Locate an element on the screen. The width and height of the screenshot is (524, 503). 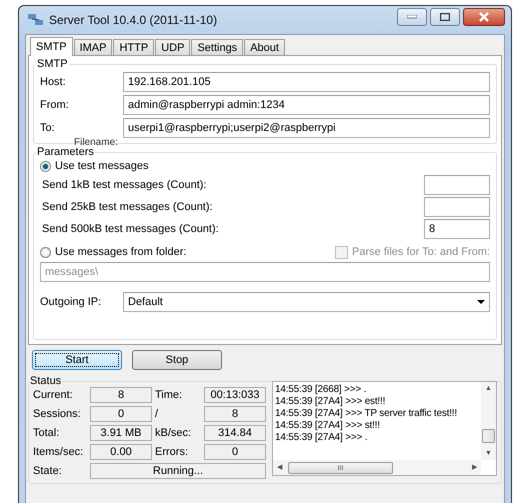
field-label: Send 25kB test messages (Count): is located at coordinates (127, 207).